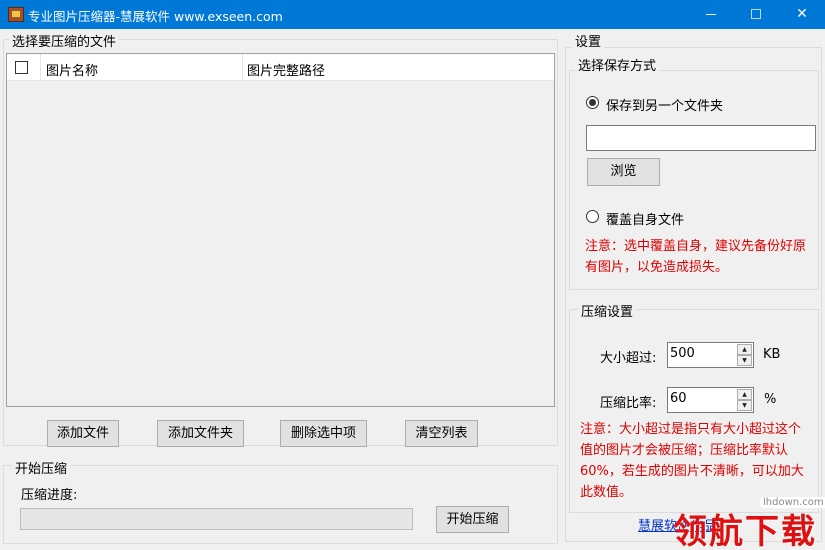 The width and height of the screenshot is (825, 550). I want to click on size-unit: KB, so click(772, 354).